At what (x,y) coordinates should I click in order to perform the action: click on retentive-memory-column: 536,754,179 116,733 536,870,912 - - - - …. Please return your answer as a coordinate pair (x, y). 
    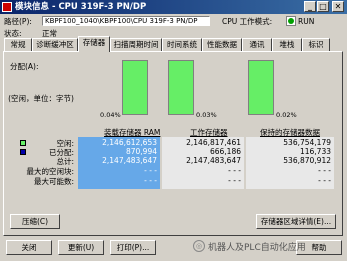
    Looking at the image, I should click on (290, 163).